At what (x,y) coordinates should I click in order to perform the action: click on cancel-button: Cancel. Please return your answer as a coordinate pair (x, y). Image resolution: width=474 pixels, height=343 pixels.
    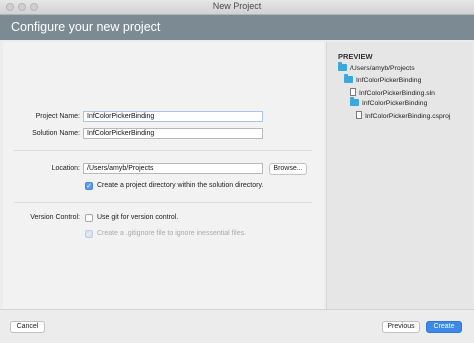
    Looking at the image, I should click on (27, 327).